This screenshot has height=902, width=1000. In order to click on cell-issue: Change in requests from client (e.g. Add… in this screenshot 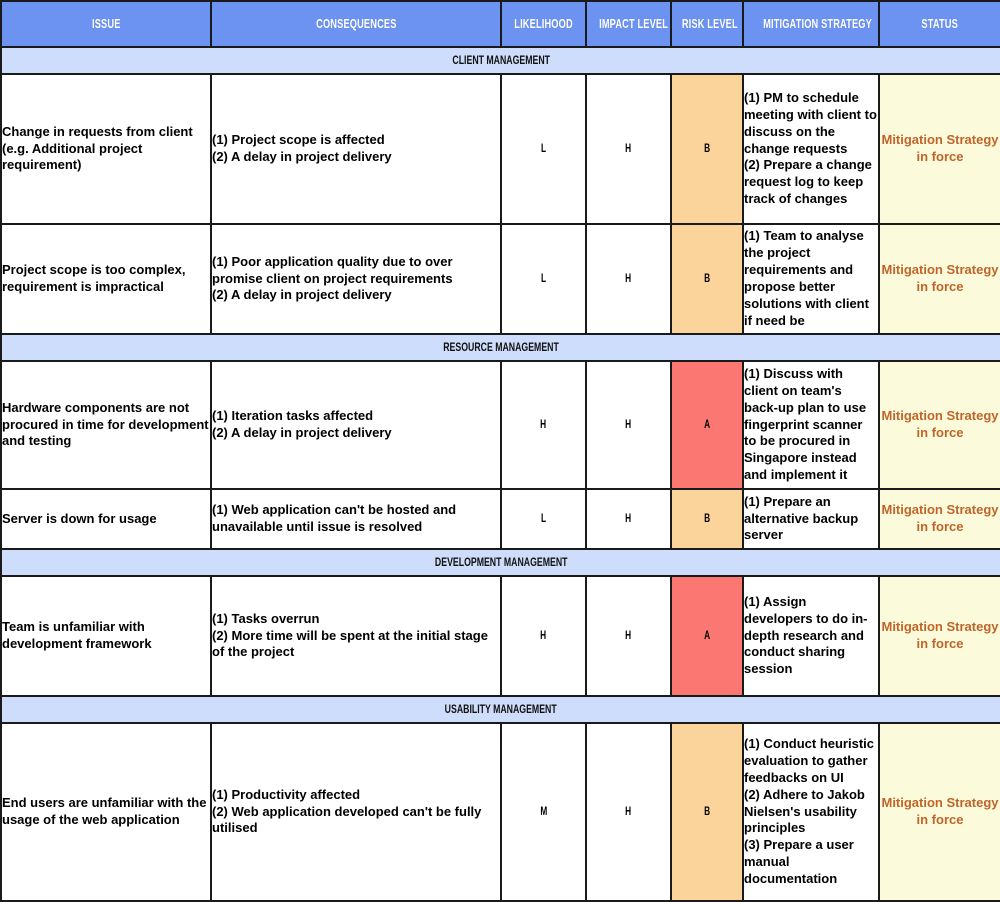, I will do `click(106, 149)`.